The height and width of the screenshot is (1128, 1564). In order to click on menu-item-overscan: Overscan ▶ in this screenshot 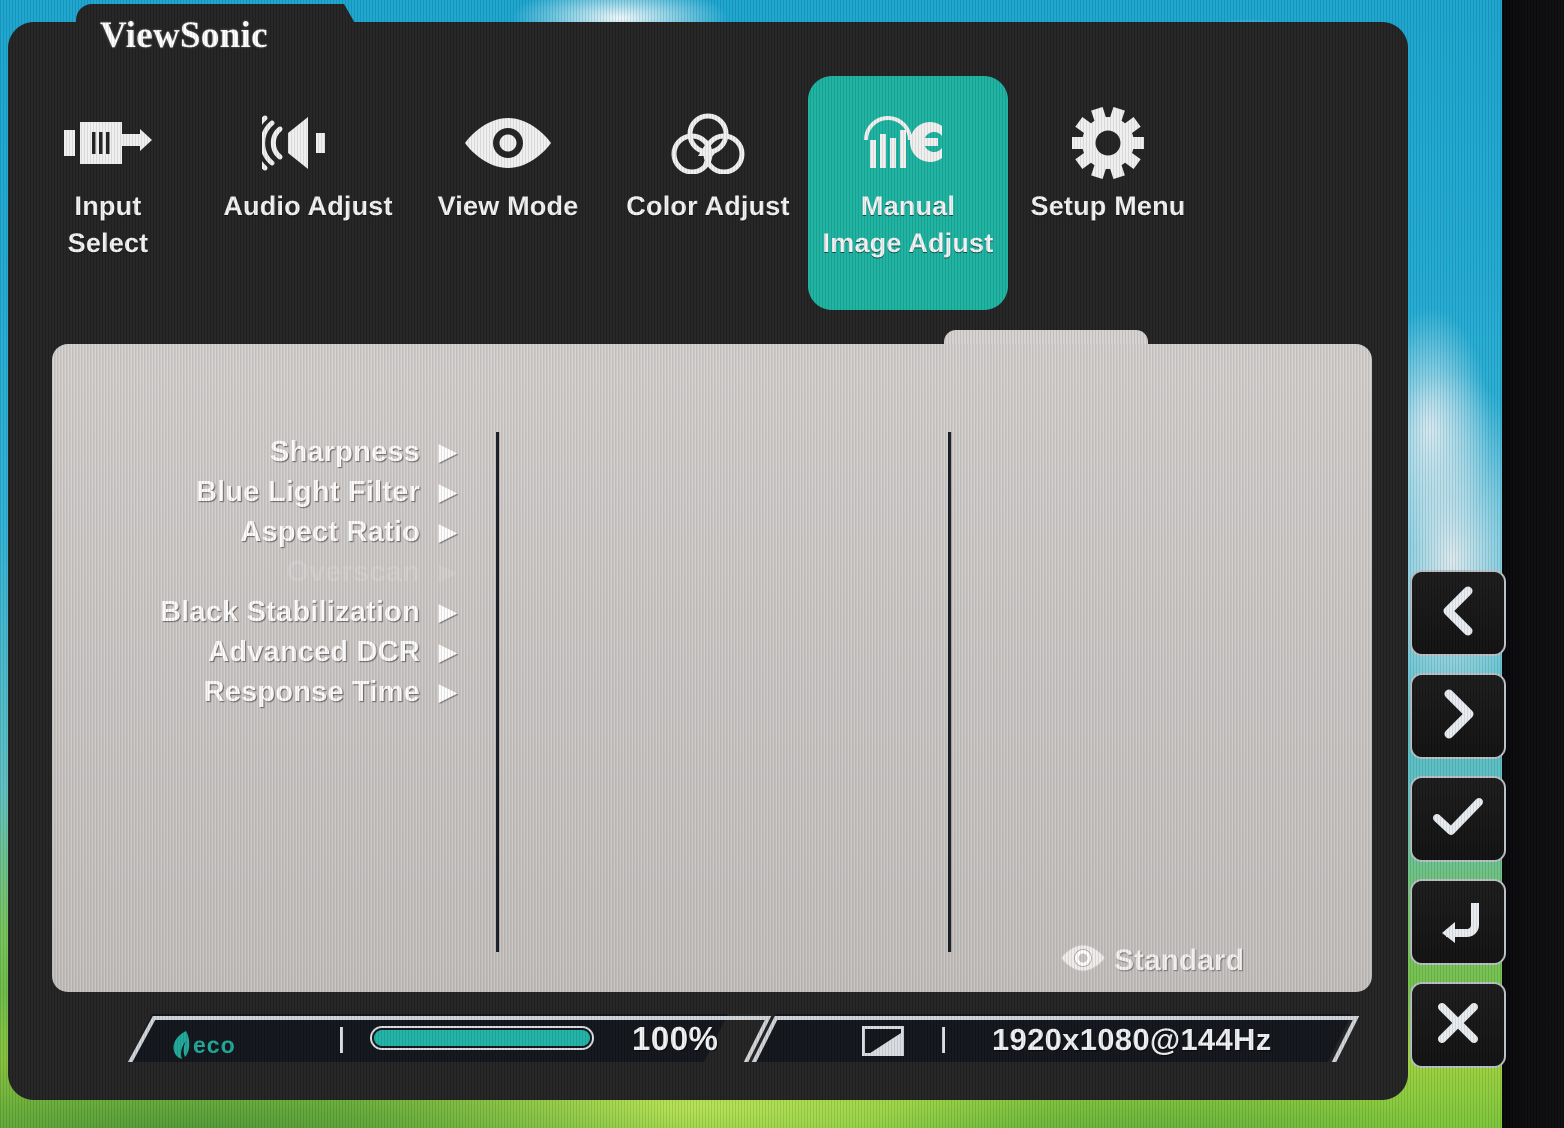, I will do `click(264, 572)`.